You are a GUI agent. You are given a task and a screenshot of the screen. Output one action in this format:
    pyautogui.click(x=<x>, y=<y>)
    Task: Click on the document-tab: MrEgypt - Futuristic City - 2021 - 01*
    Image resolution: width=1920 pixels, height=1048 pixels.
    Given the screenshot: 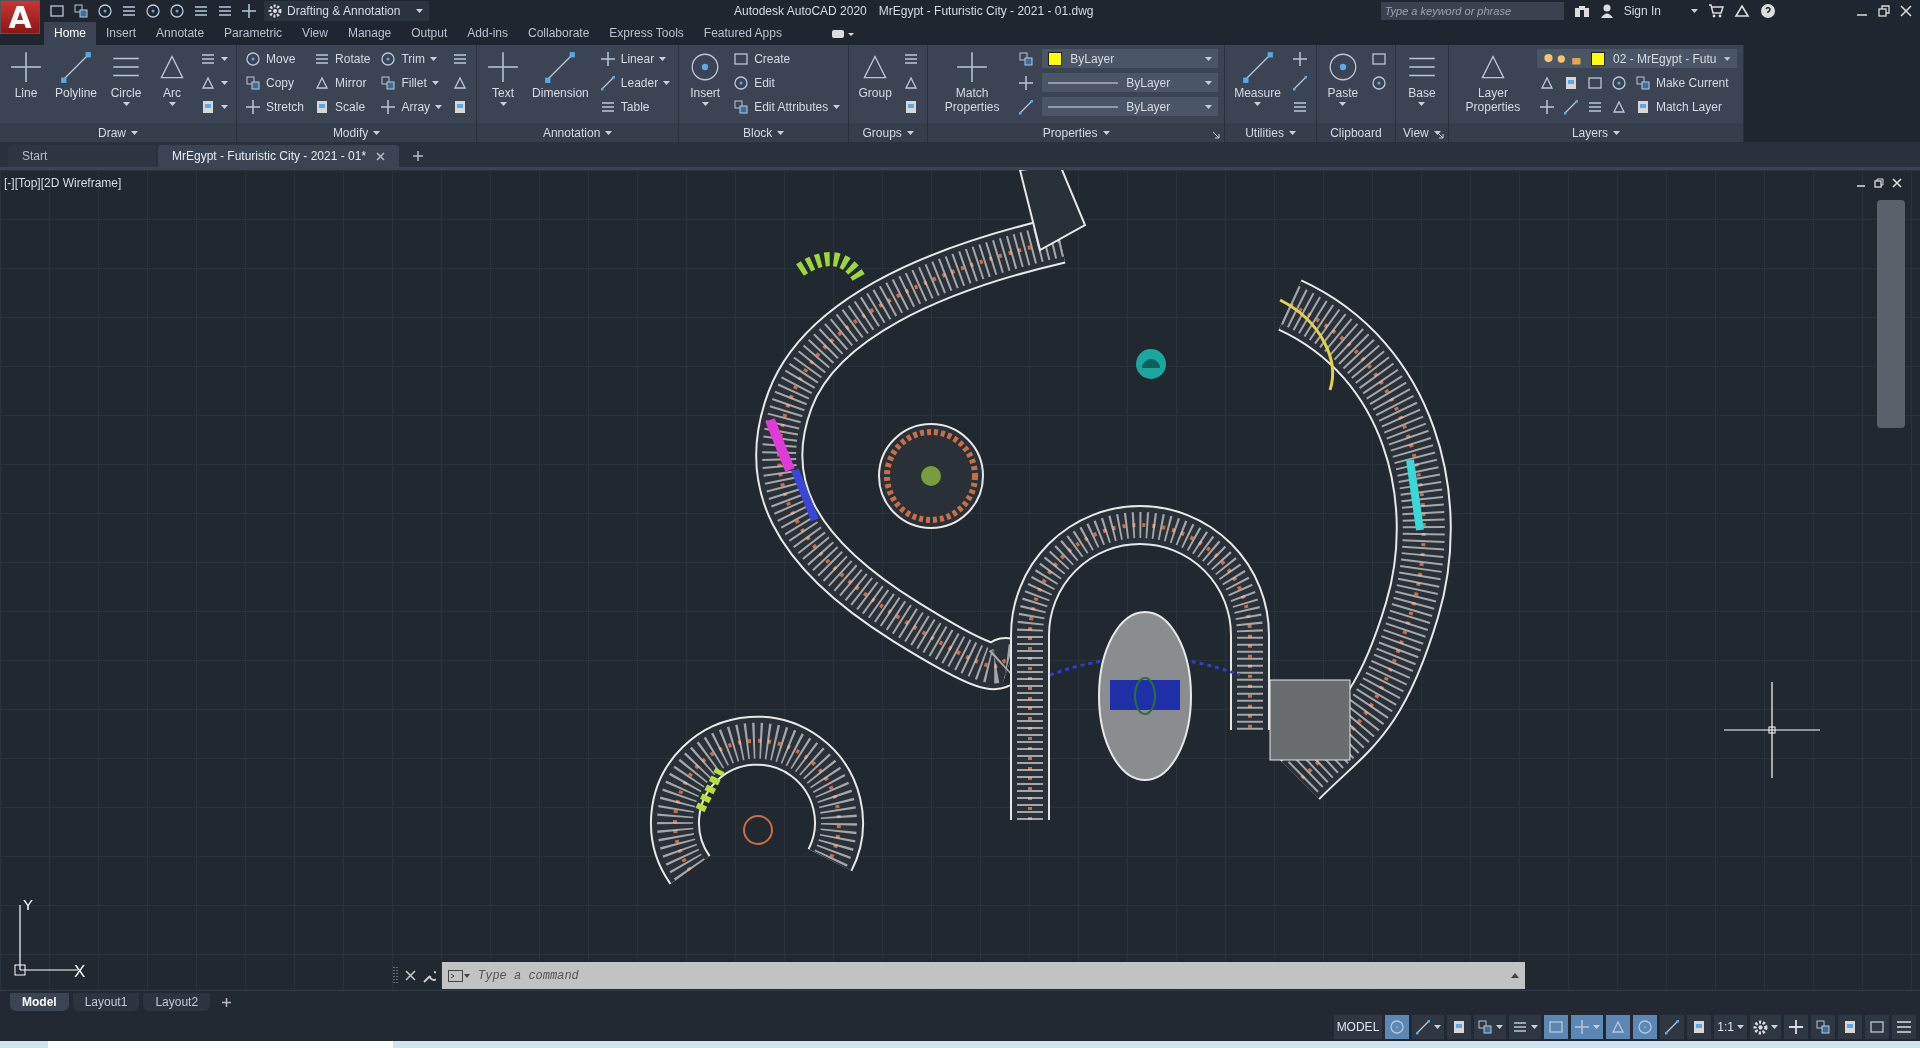 What is the action you would take?
    pyautogui.click(x=279, y=156)
    